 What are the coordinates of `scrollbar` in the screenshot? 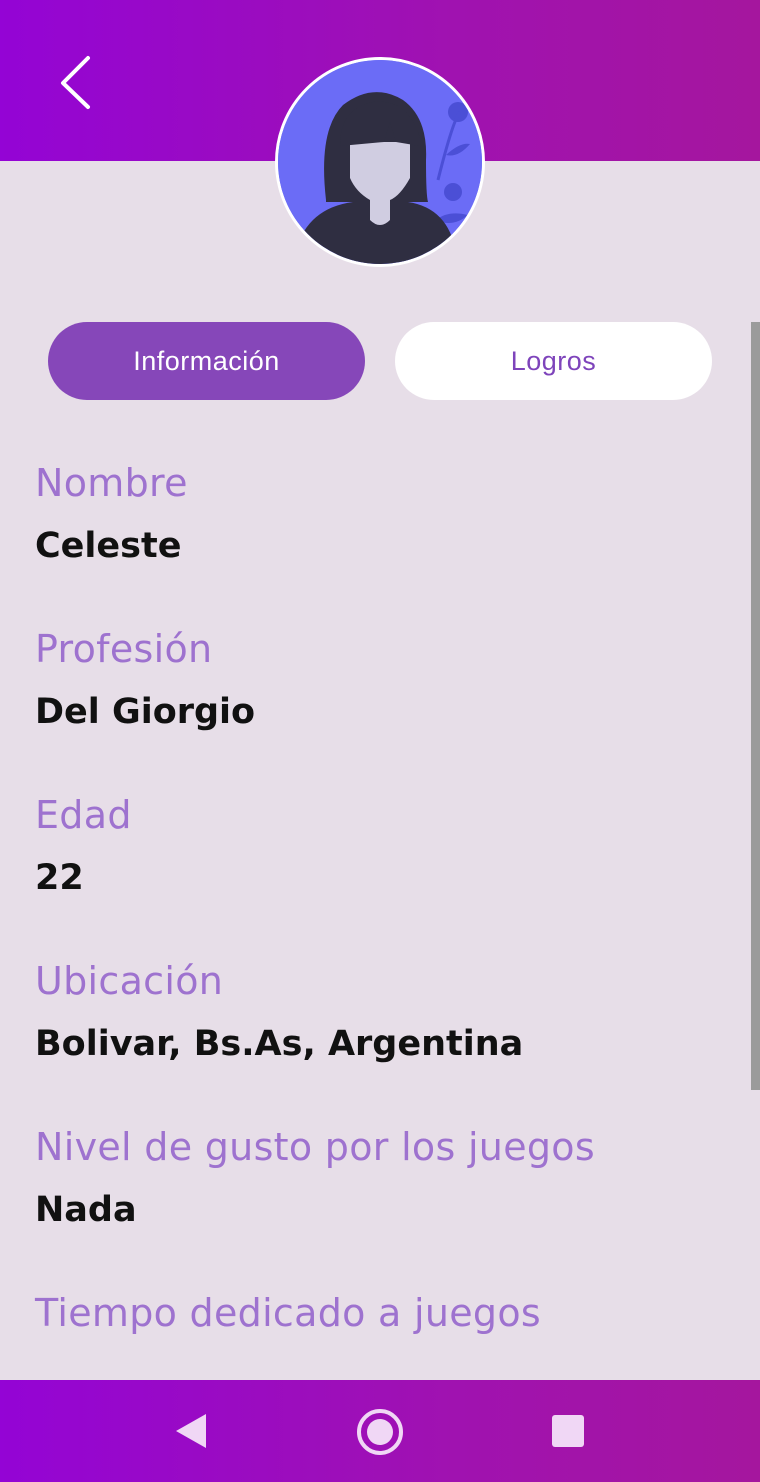 It's located at (755, 706).